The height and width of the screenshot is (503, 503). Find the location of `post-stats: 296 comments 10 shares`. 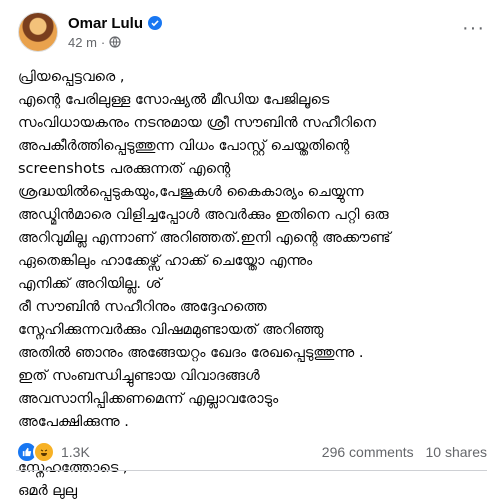

post-stats: 296 comments 10 shares is located at coordinates (400, 452).